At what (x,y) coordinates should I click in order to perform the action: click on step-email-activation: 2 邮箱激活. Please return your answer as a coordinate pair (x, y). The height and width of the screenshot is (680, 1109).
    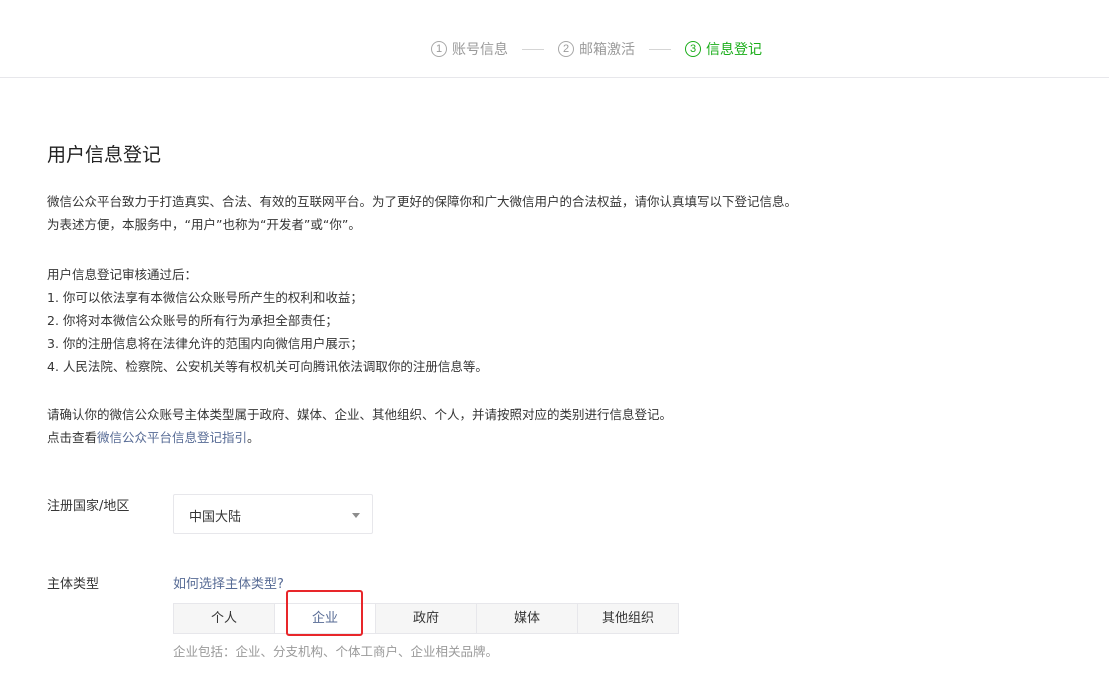
    Looking at the image, I should click on (596, 49).